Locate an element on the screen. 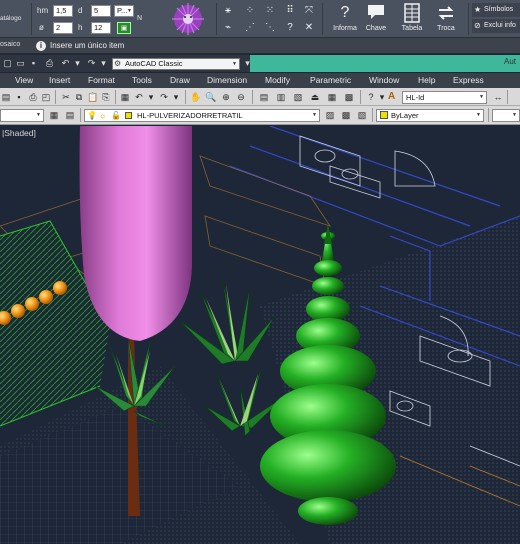 The height and width of the screenshot is (544, 520). markup-icon: ▦ is located at coordinates (332, 97).